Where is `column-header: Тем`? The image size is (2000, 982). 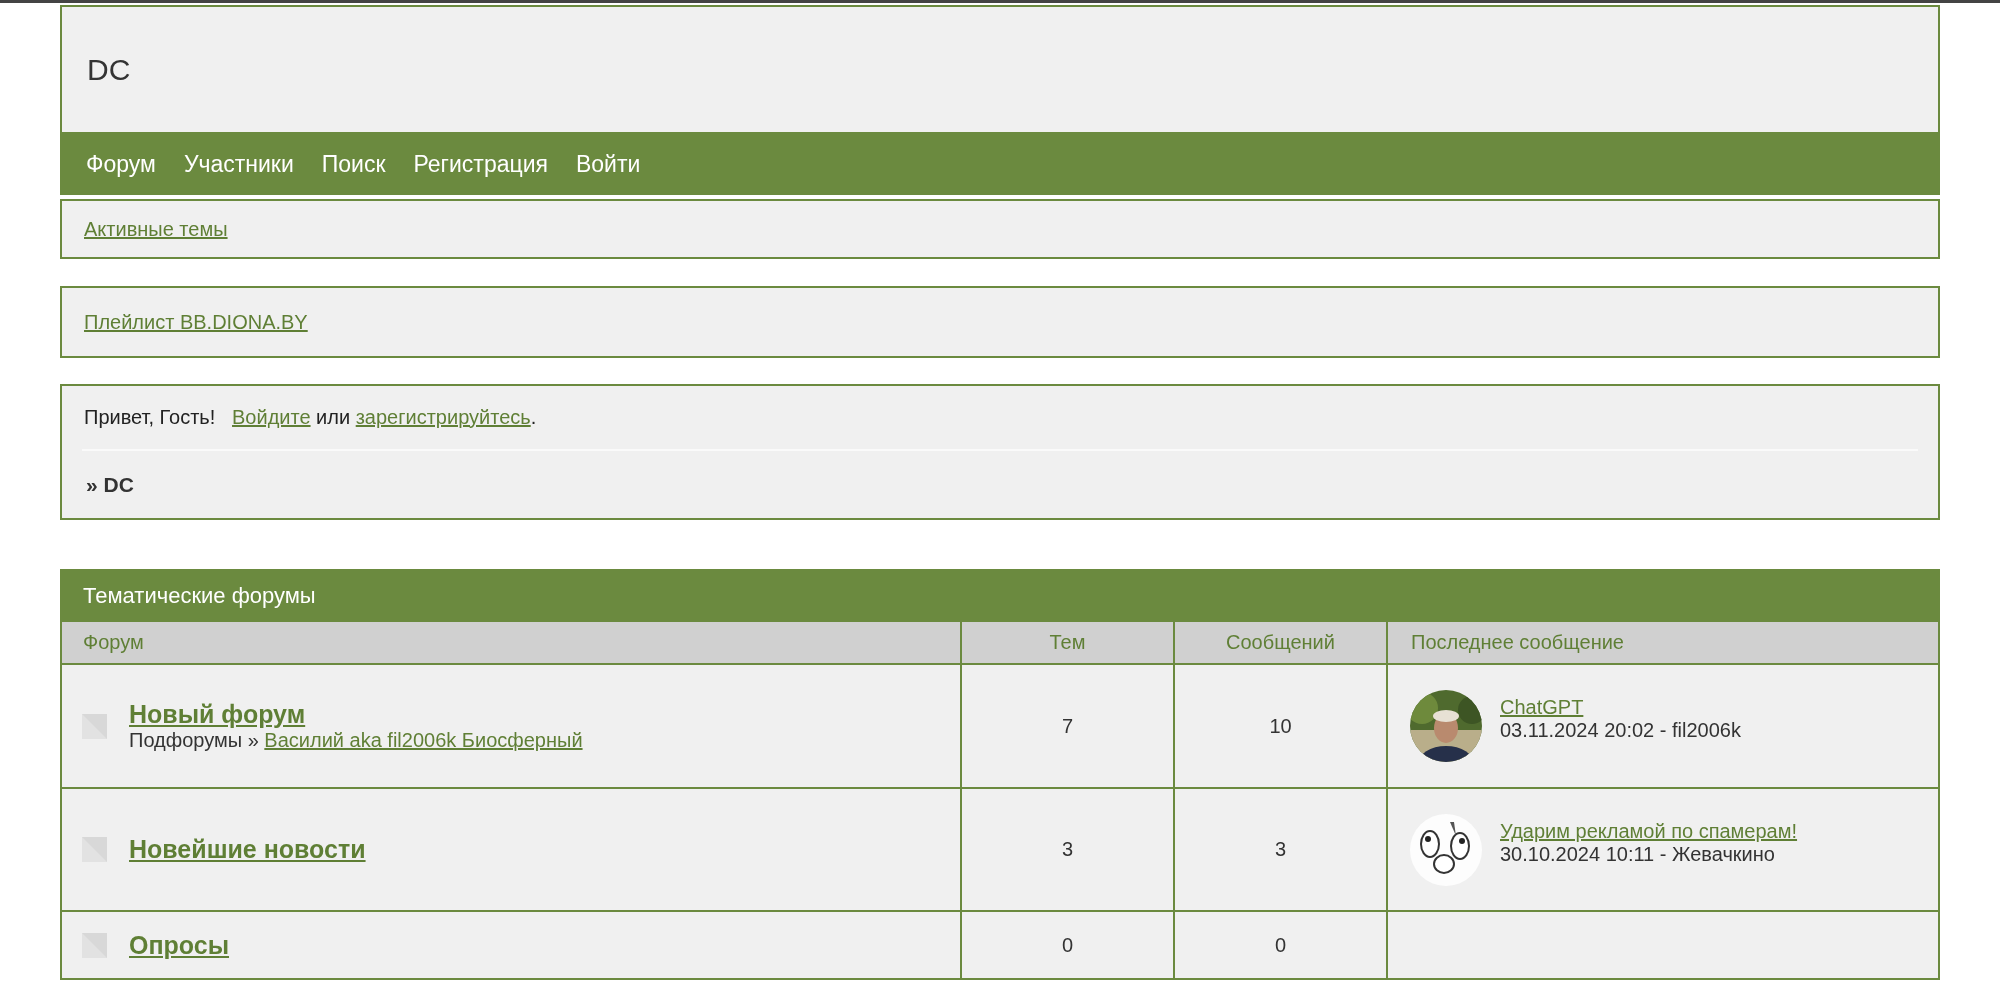
column-header: Тем is located at coordinates (1066, 643).